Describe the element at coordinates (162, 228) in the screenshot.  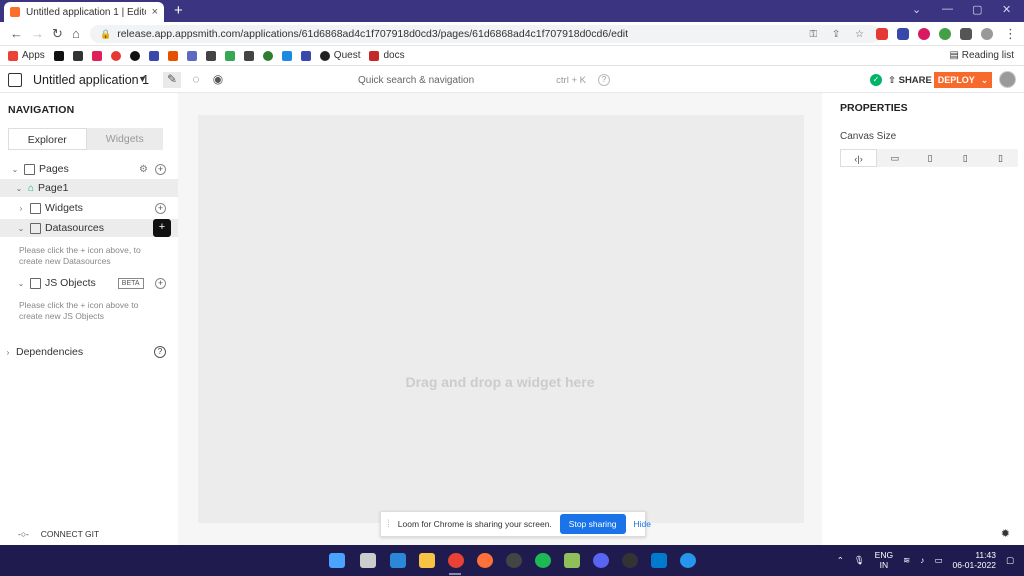
I see `add-datasource-button: +` at that location.